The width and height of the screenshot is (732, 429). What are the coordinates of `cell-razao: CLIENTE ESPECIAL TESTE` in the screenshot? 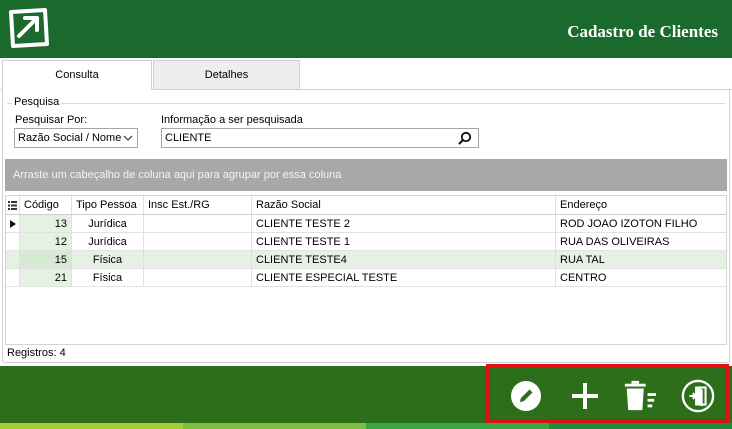 It's located at (404, 277).